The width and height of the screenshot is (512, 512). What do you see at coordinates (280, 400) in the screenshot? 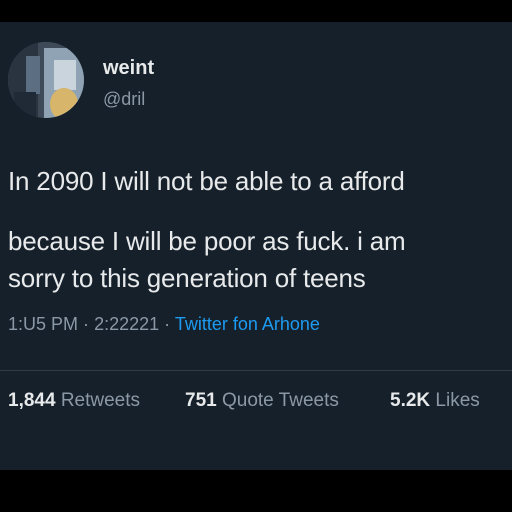
I see `quote-tweets-label: Quote Tweets` at bounding box center [280, 400].